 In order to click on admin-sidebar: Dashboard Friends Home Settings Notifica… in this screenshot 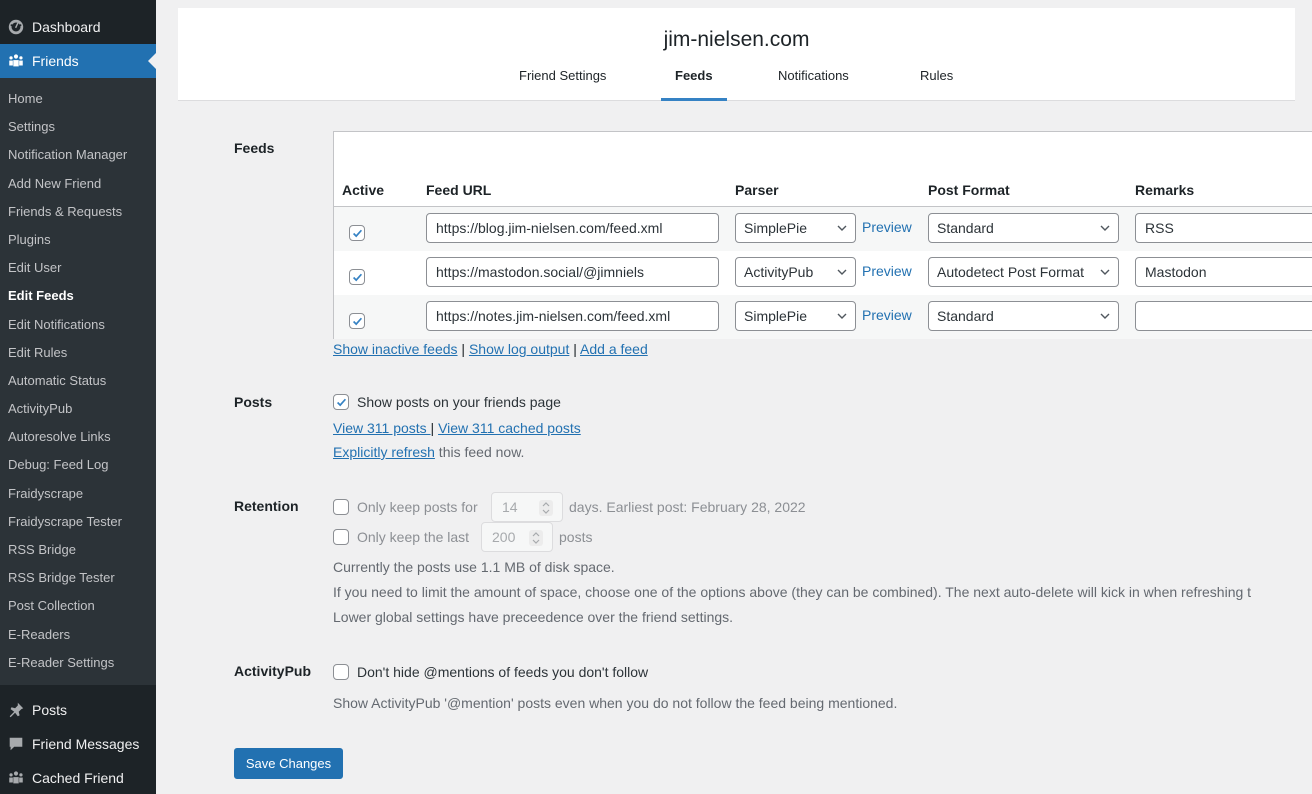, I will do `click(78, 397)`.